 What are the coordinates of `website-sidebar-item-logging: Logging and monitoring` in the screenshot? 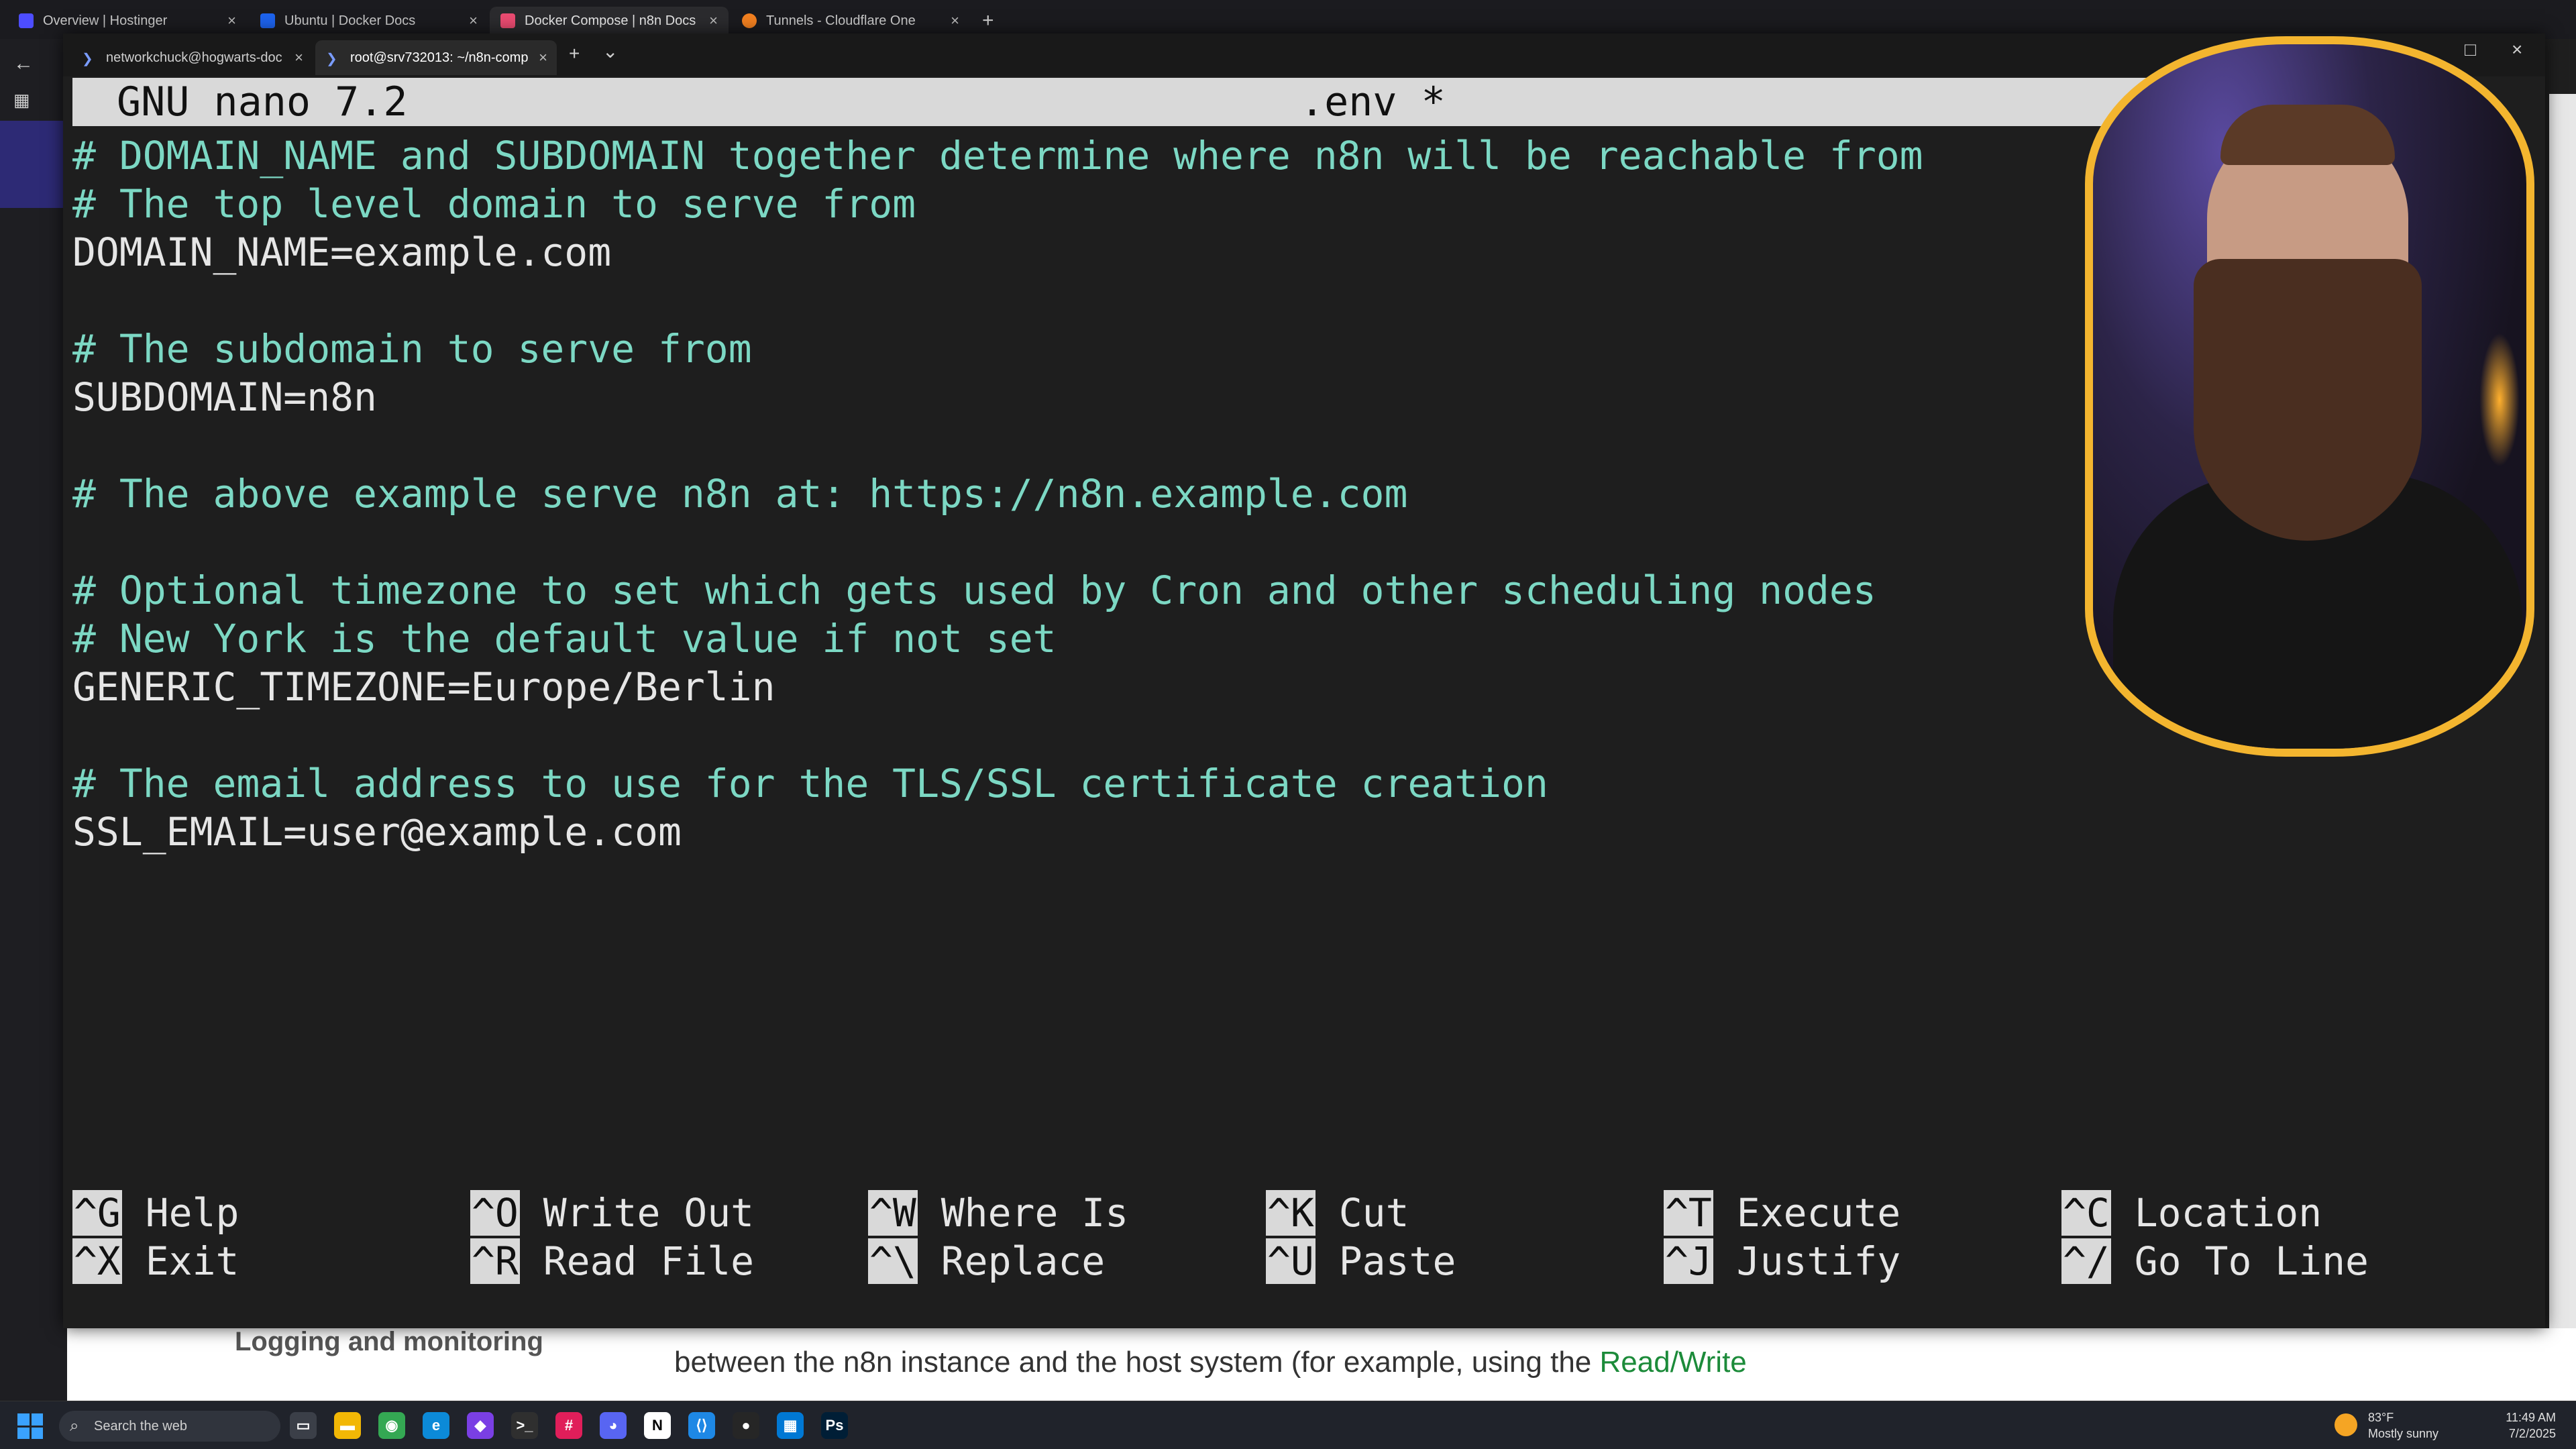 It's located at (389, 1342).